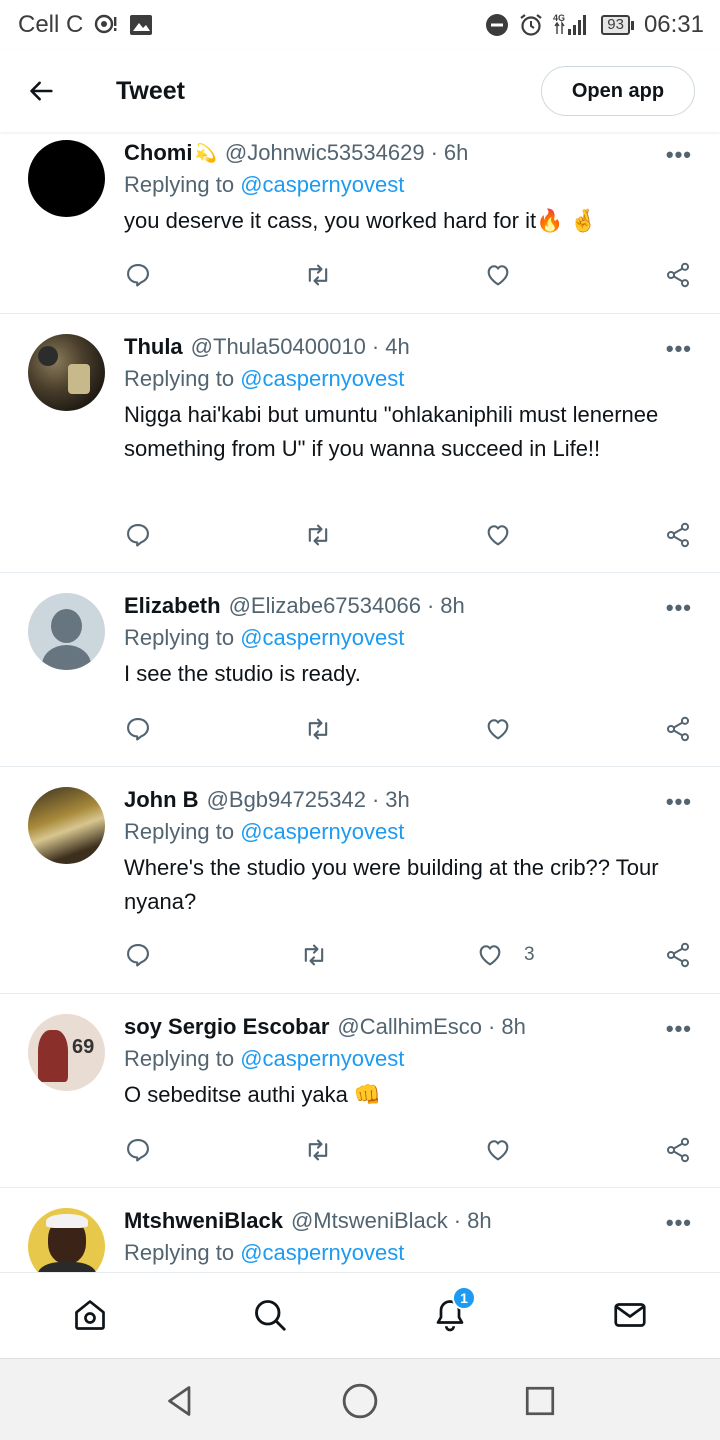 The width and height of the screenshot is (720, 1440). I want to click on hotspot-icon, so click(106, 25).